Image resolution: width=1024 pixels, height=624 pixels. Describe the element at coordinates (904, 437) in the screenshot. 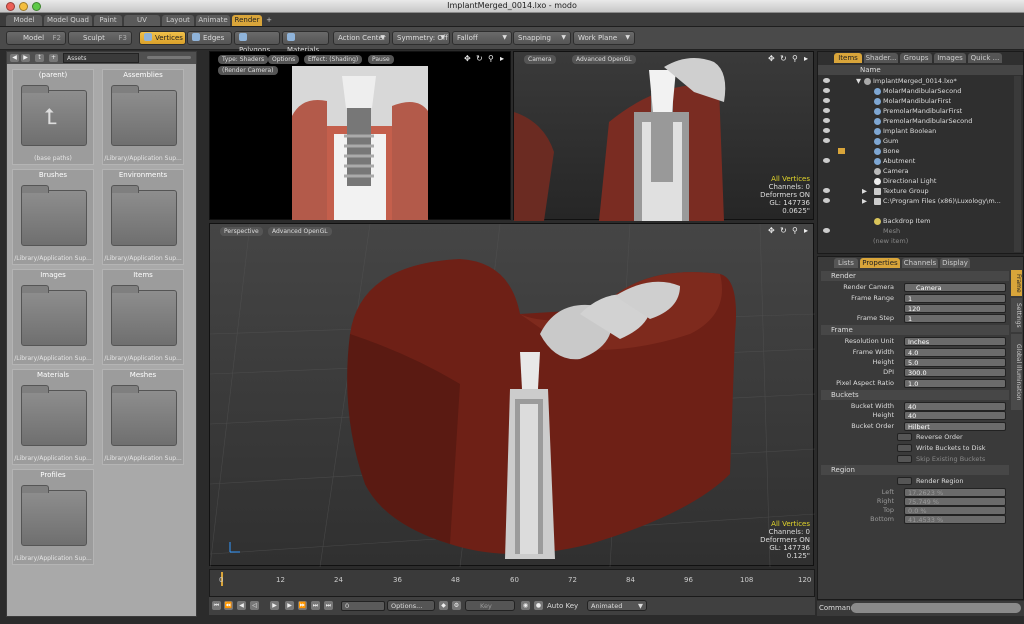

I see `reverse-order-checkbox` at that location.